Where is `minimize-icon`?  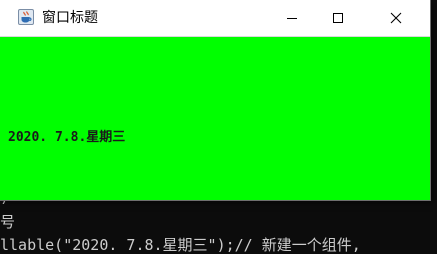
minimize-icon is located at coordinates (292, 18).